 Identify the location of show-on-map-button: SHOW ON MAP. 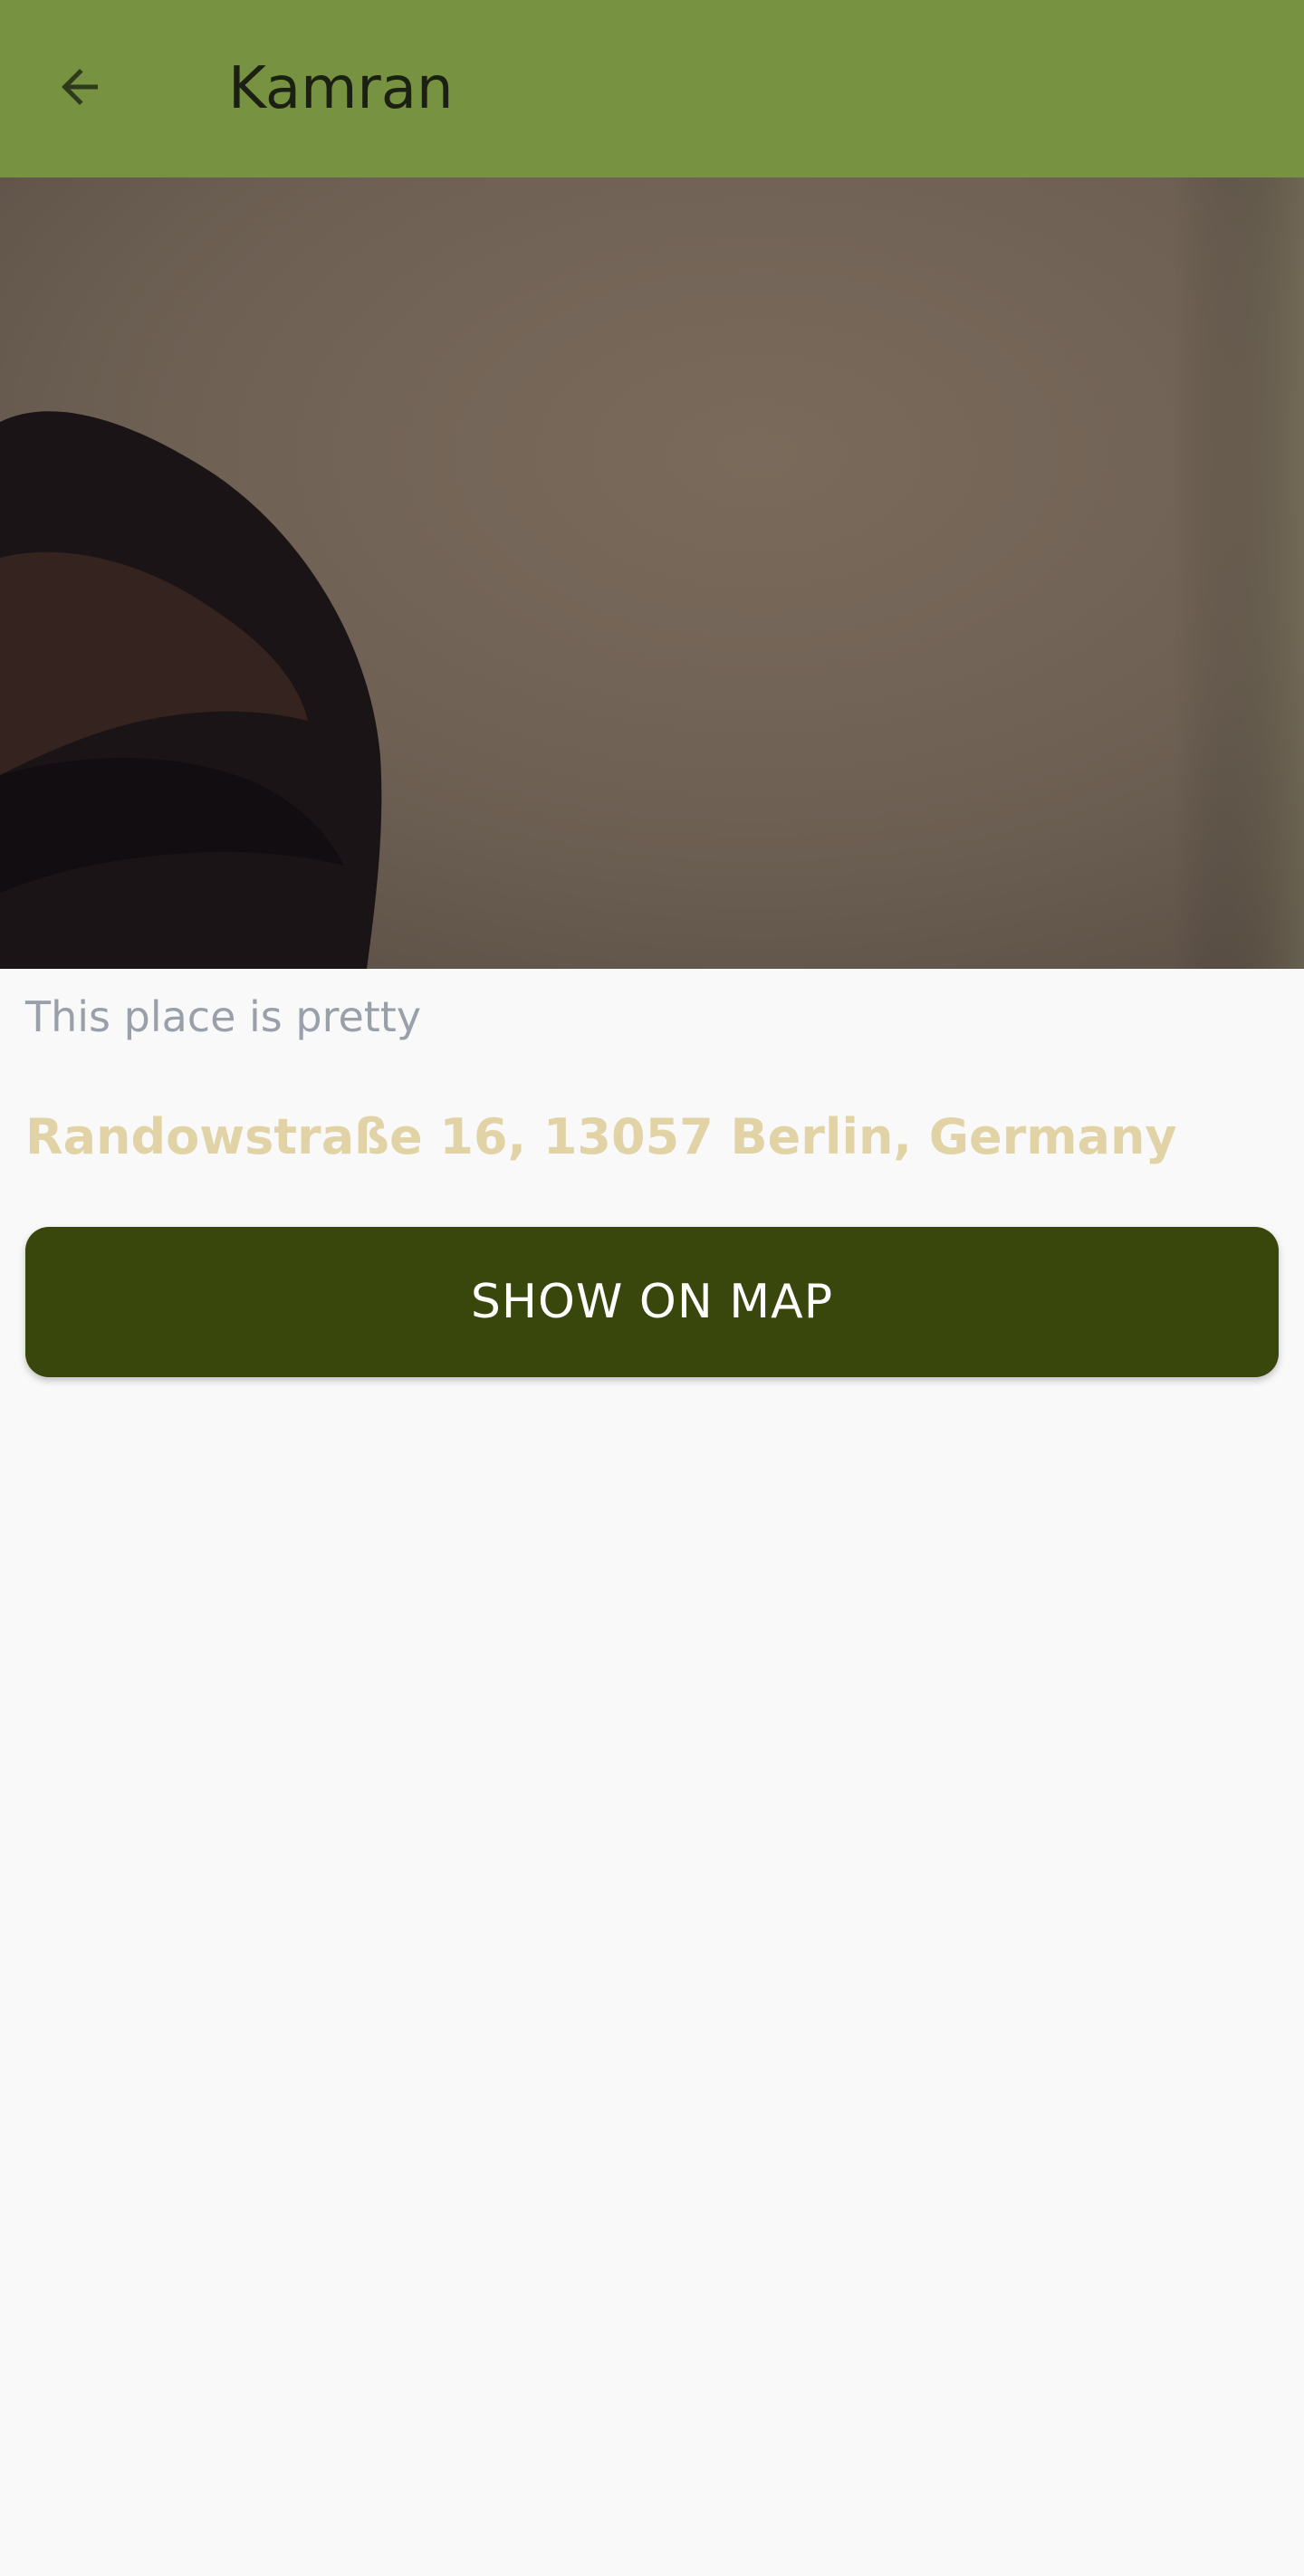
(652, 1302).